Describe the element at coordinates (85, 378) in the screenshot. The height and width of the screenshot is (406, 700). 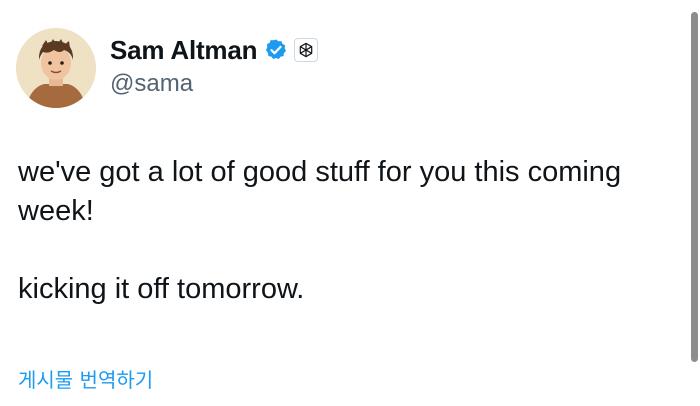
I see `translate-post-link: 게시물 번역하기` at that location.